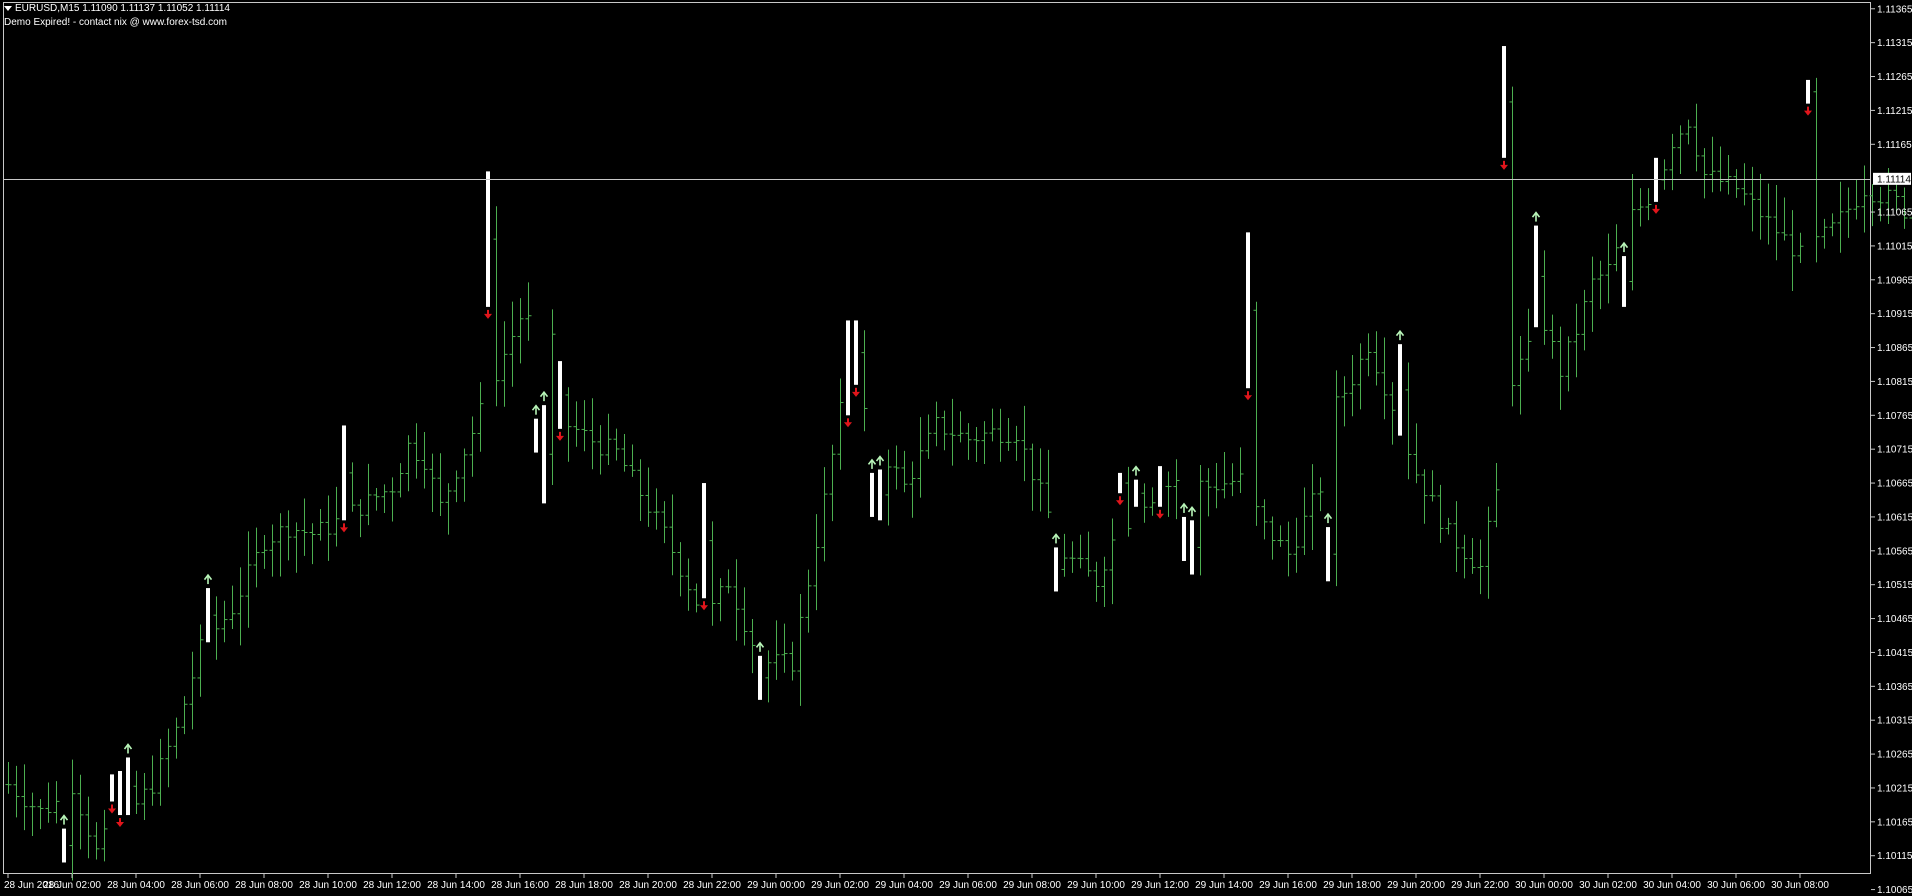 The width and height of the screenshot is (1912, 896). Describe the element at coordinates (1894, 246) in the screenshot. I see `y-tick-label: 1.11015` at that location.